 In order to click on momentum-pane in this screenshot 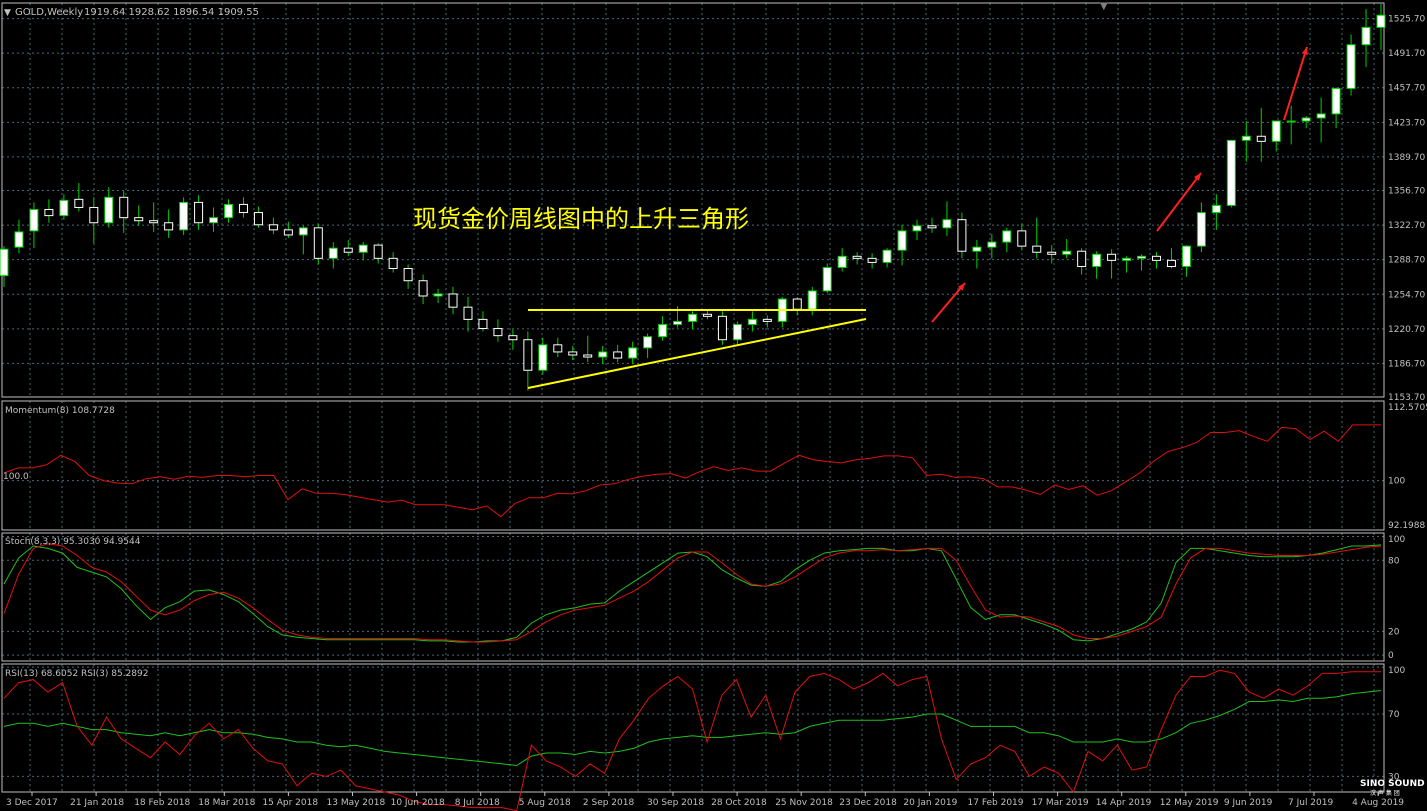, I will do `click(692, 471)`.